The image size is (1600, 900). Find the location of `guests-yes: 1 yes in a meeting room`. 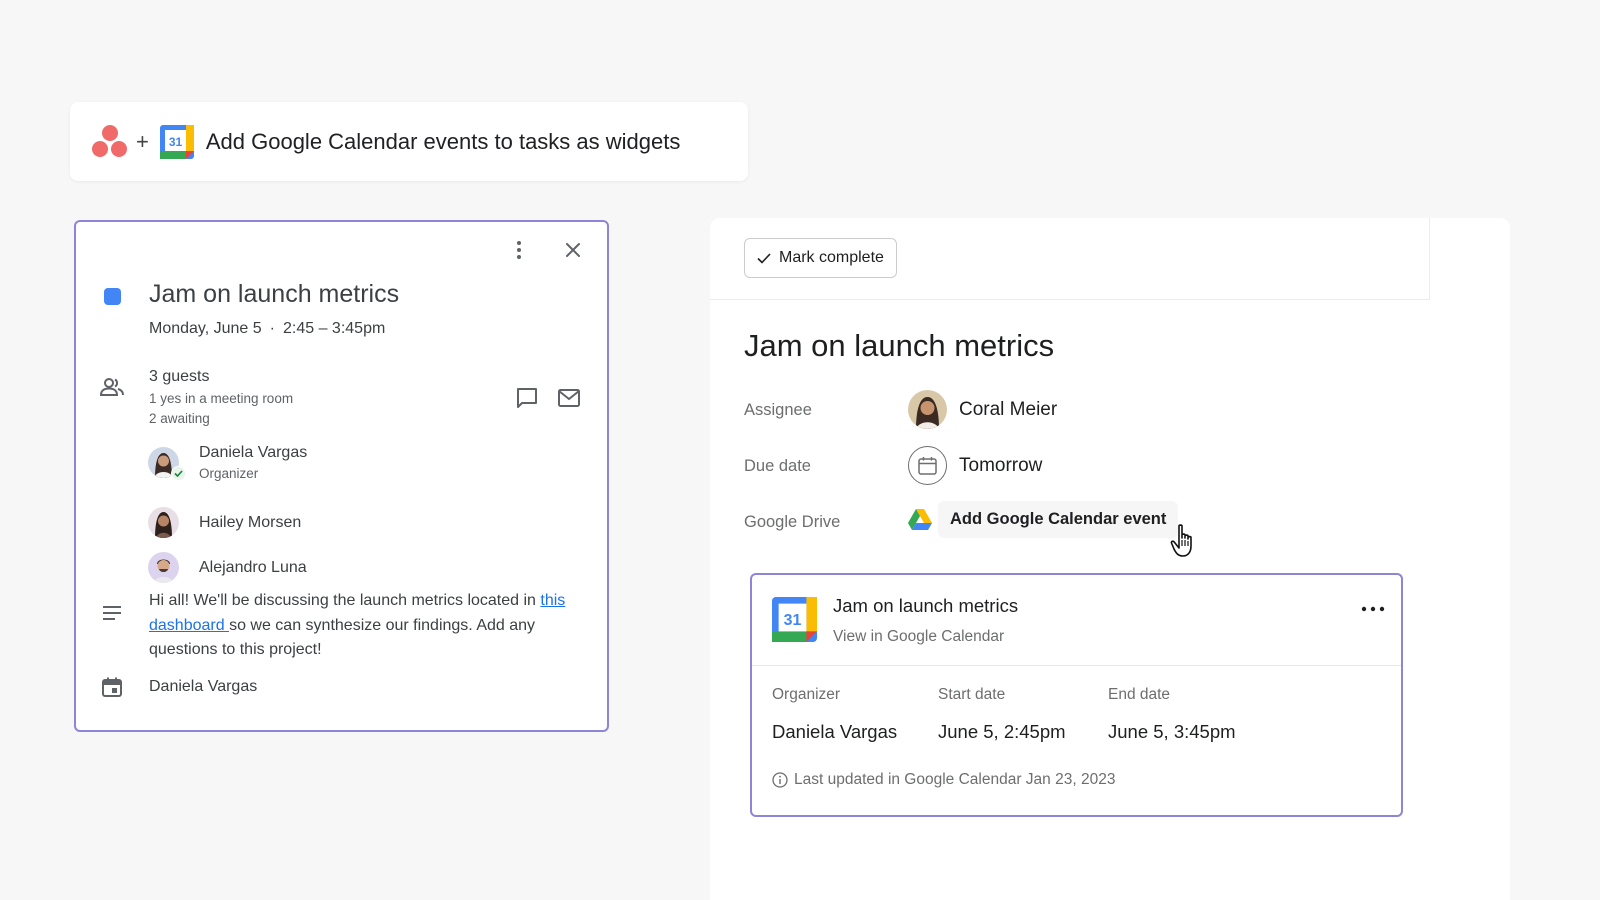

guests-yes: 1 yes in a meeting room is located at coordinates (221, 398).